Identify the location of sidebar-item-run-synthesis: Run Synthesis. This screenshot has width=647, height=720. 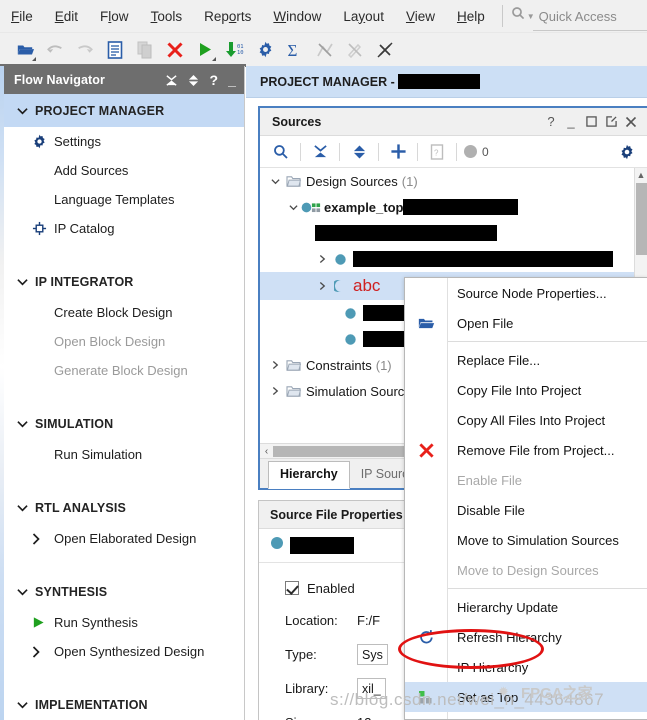
(124, 622).